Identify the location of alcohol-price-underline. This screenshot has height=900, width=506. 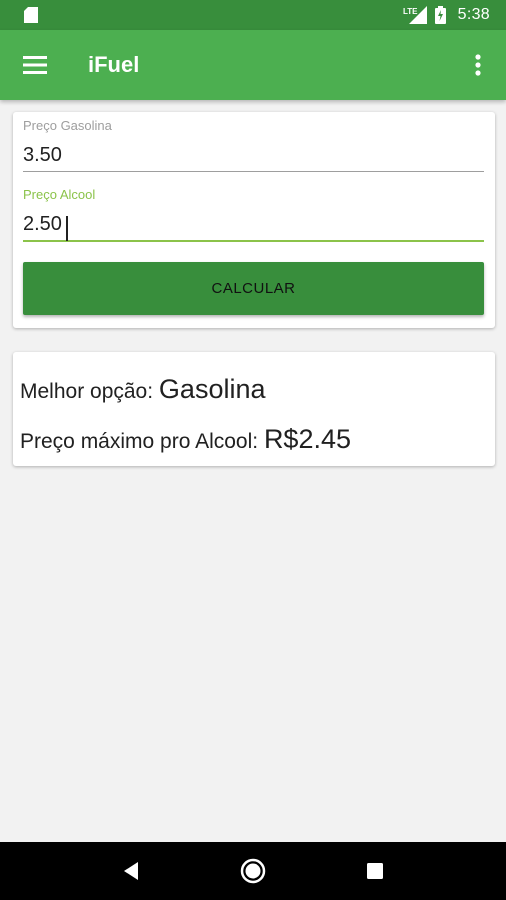
(253, 241).